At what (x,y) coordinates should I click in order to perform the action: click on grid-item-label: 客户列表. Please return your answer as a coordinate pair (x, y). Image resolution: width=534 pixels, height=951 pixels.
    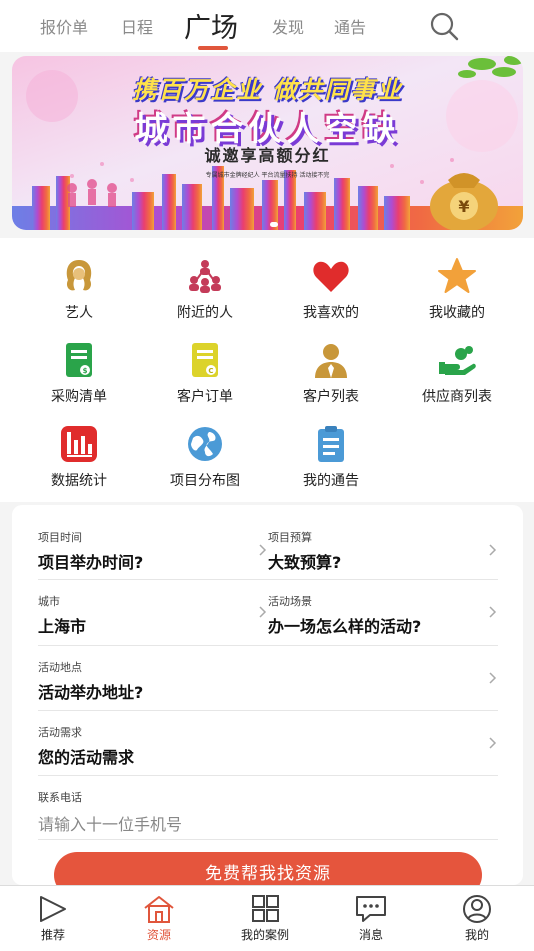
    Looking at the image, I should click on (331, 397).